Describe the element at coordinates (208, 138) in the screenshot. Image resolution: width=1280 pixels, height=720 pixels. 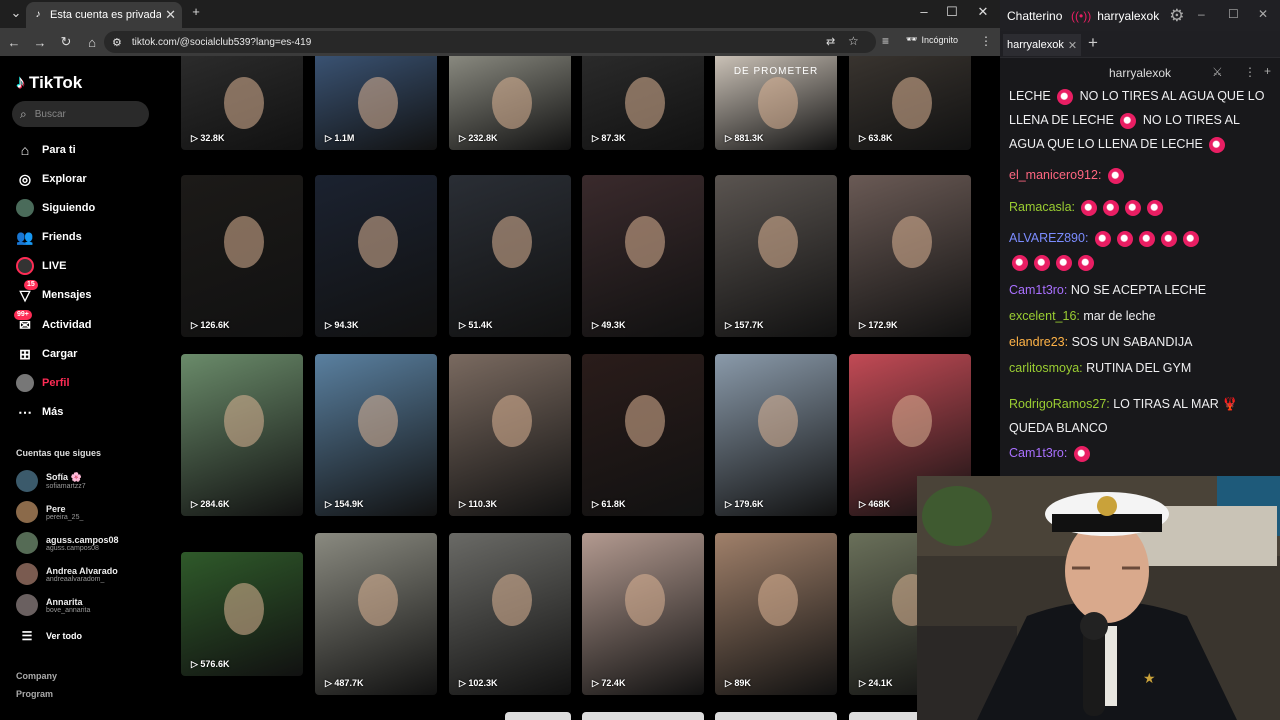
I see `view-count: ▷ 32.8K` at that location.